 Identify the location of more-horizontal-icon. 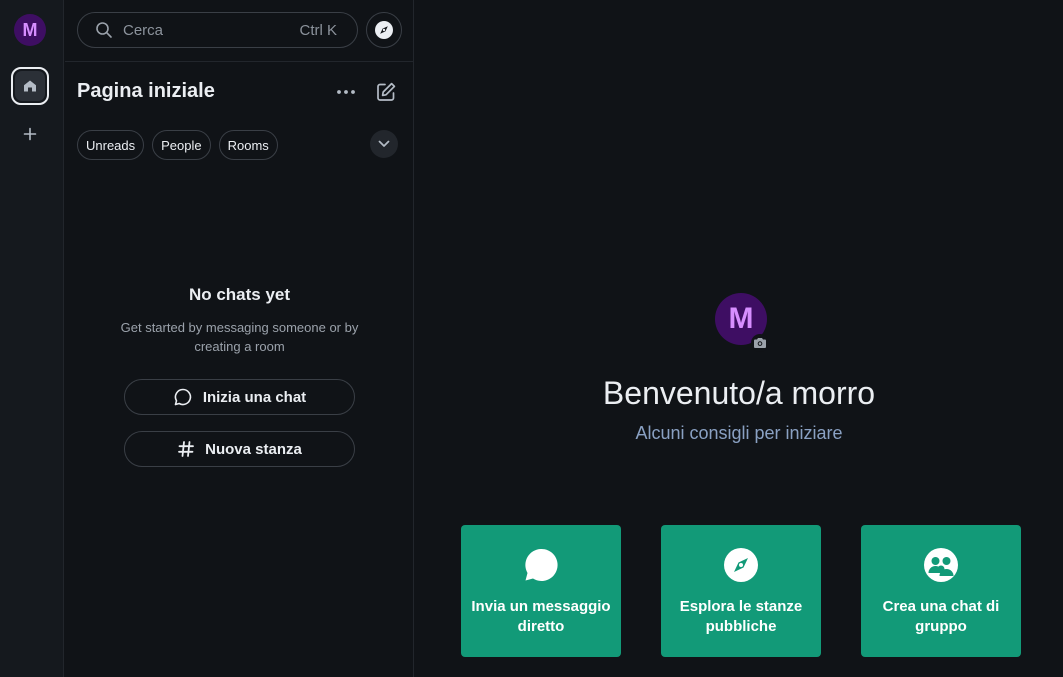
(346, 92).